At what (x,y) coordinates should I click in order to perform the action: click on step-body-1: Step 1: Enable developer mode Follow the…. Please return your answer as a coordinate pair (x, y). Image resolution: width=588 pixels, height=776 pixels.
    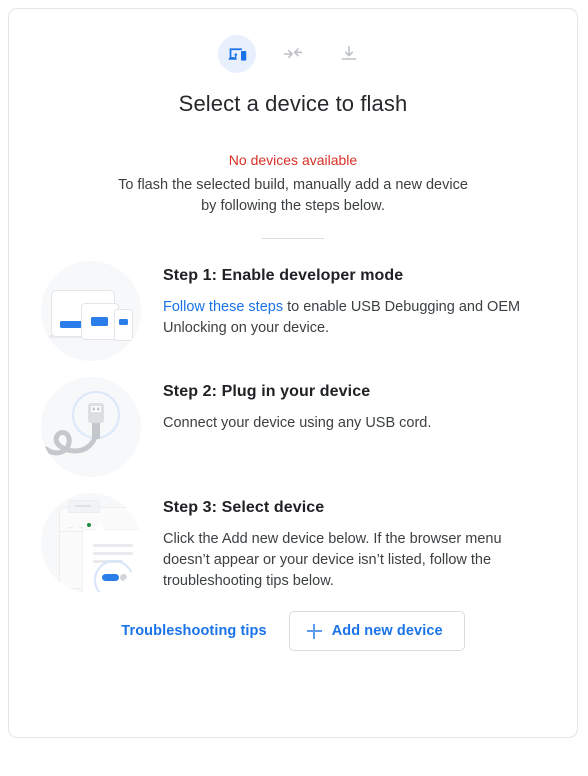
    Looking at the image, I should click on (338, 299).